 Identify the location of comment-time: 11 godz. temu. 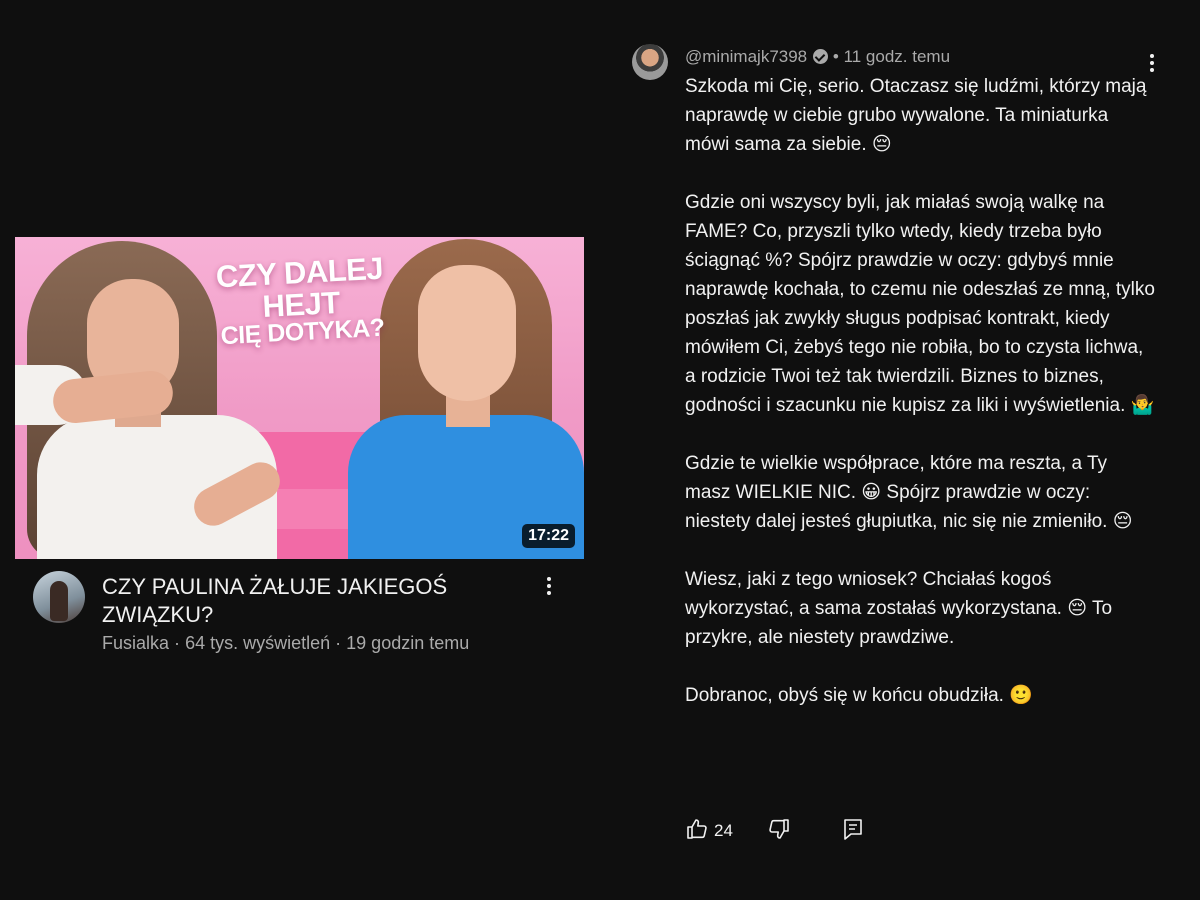
(897, 56).